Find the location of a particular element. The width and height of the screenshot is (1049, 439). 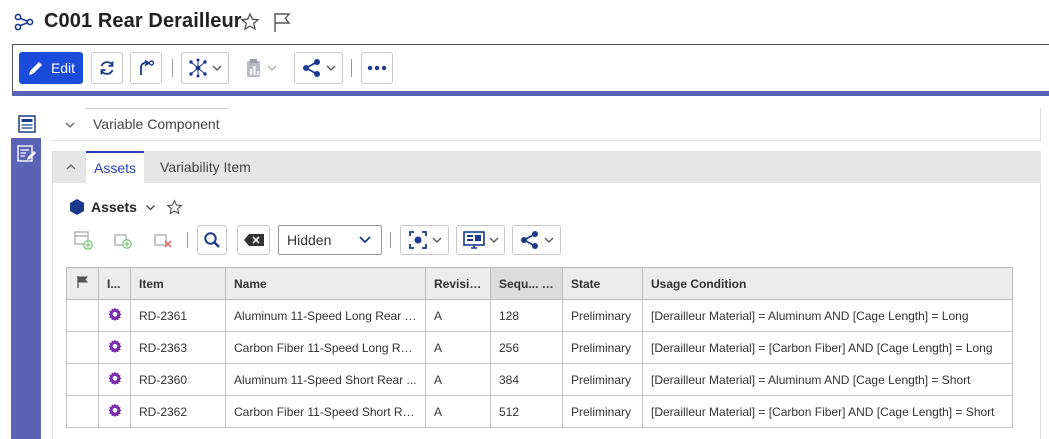

share-menu-button is located at coordinates (318, 68).